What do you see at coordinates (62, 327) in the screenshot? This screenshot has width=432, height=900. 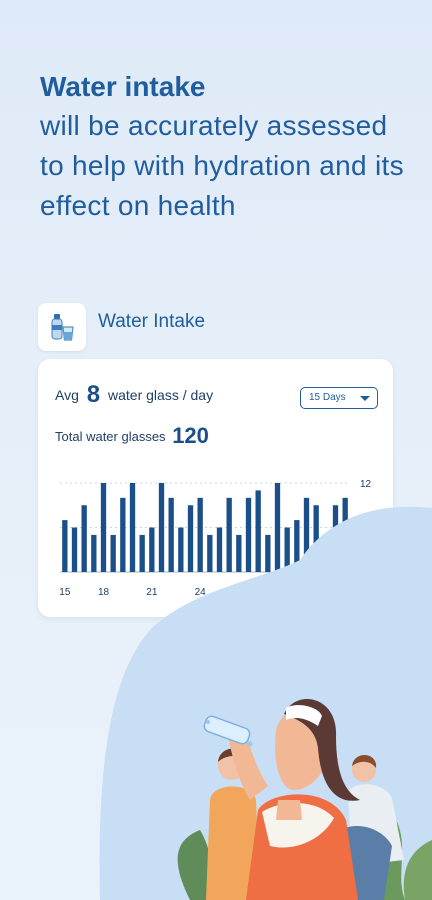 I see `water-bottle-glass-icon` at bounding box center [62, 327].